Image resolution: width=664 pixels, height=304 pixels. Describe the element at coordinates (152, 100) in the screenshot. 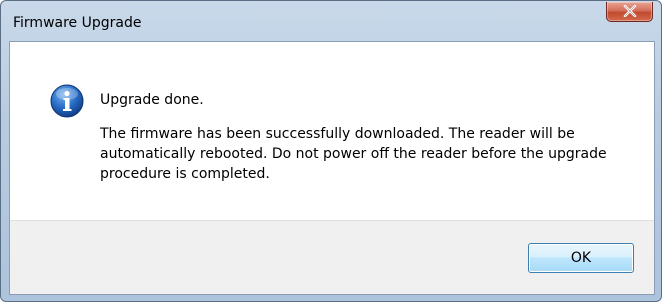

I see `main-instruction: Upgrade done.` at that location.